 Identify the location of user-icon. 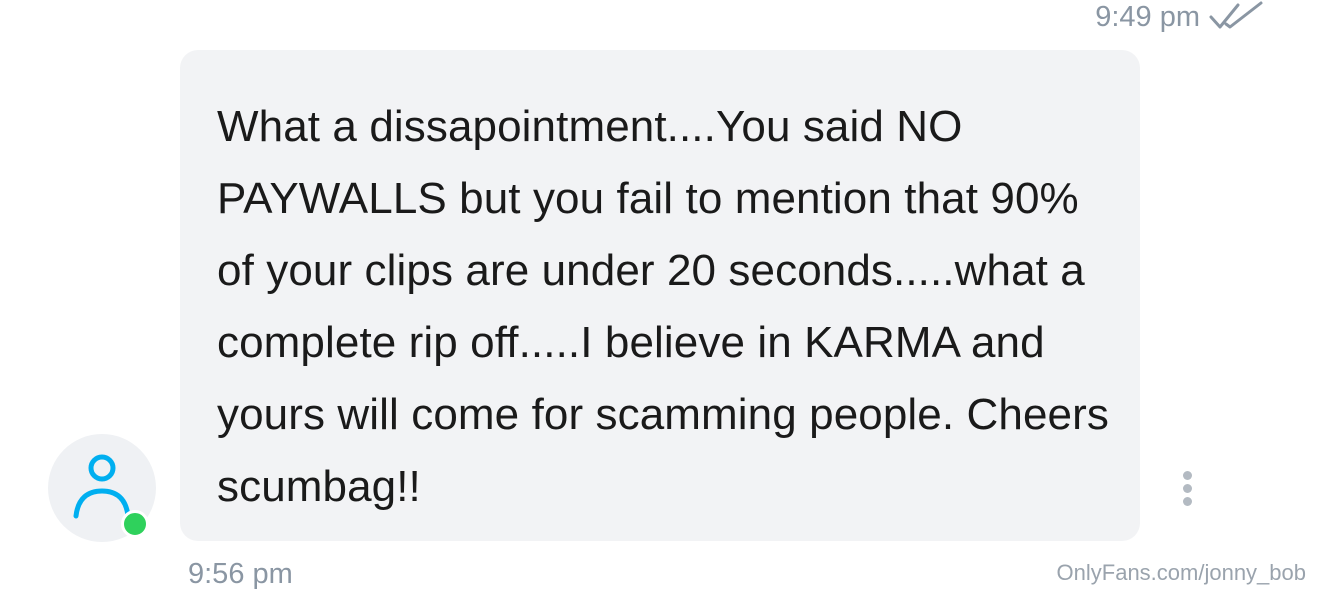
(102, 486).